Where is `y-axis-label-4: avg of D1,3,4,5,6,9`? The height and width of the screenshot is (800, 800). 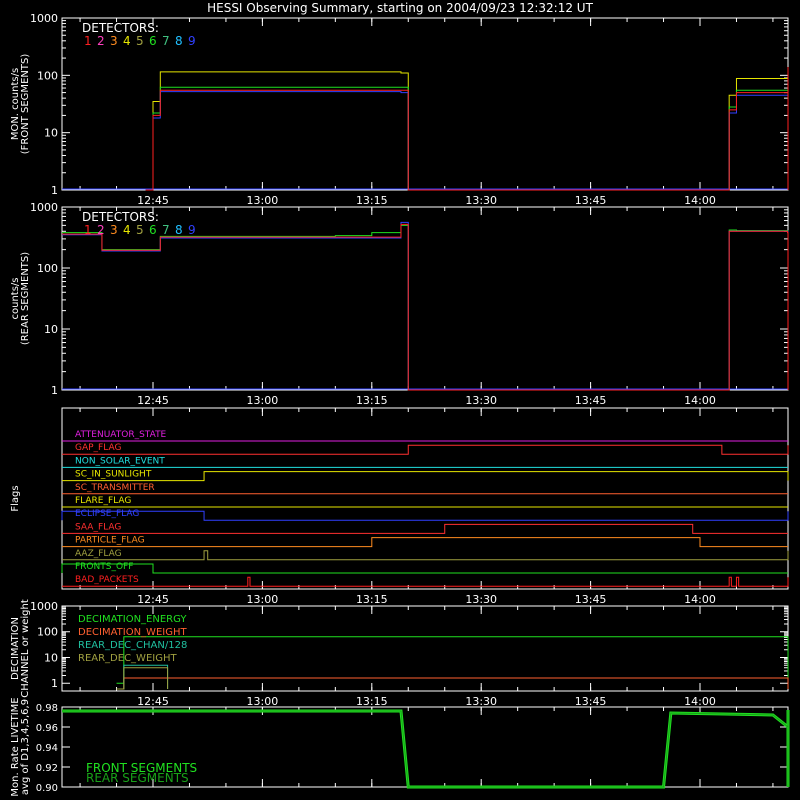
y-axis-label-4: avg of D1,3,4,5,6,9 is located at coordinates (25, 747).